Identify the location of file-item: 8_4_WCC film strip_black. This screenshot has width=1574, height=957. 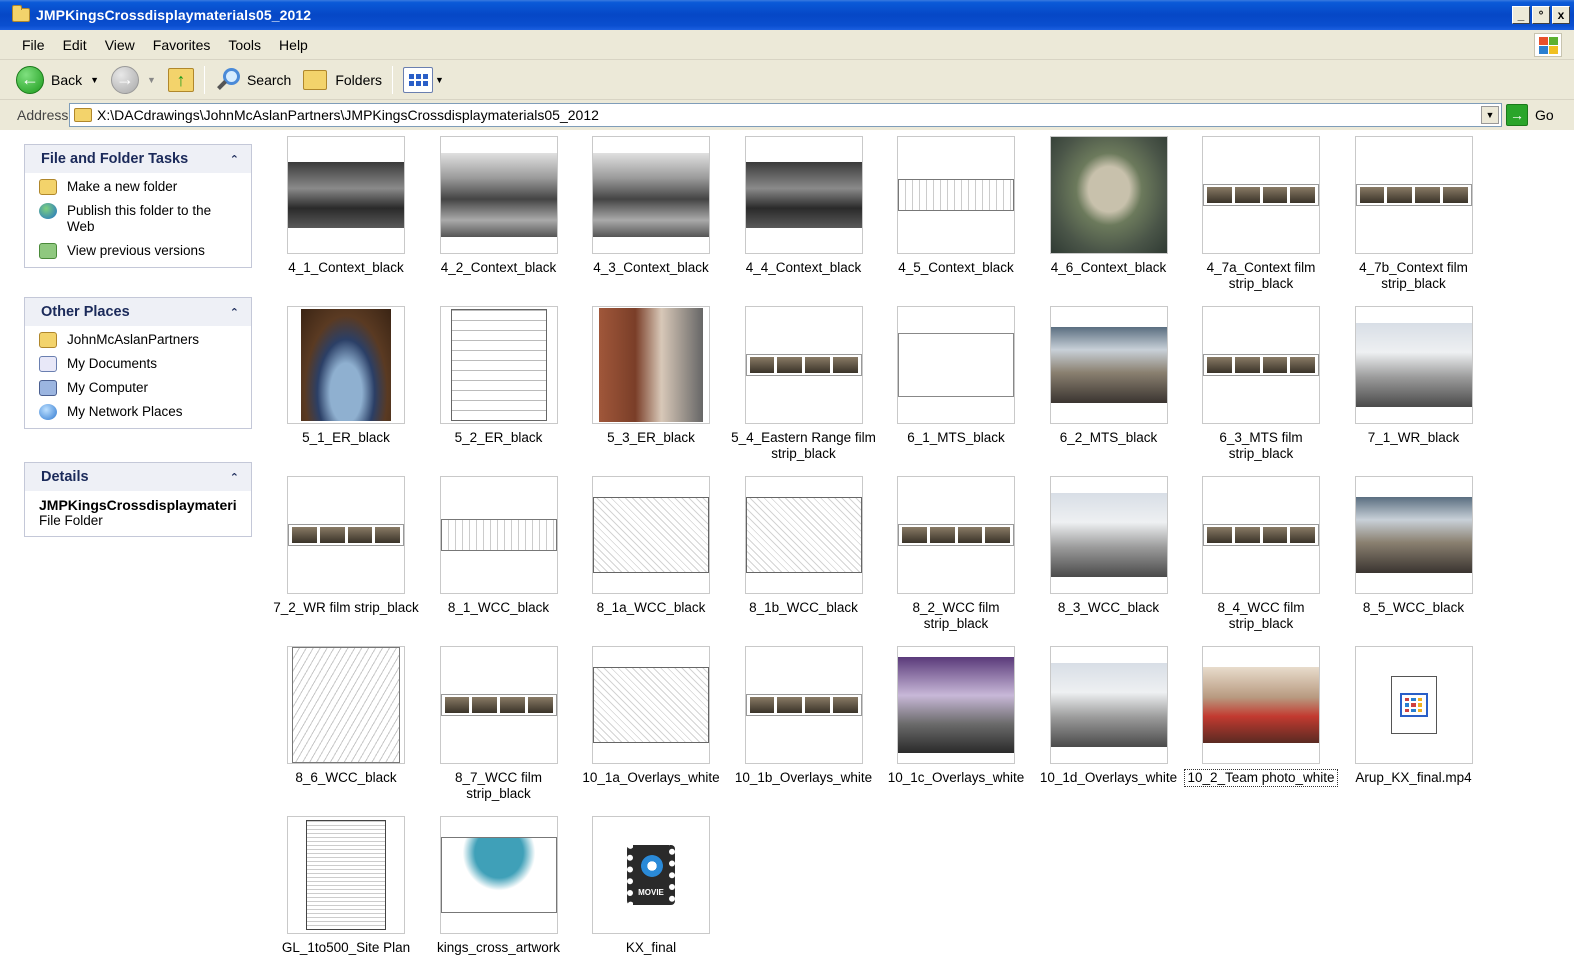
(1261, 554).